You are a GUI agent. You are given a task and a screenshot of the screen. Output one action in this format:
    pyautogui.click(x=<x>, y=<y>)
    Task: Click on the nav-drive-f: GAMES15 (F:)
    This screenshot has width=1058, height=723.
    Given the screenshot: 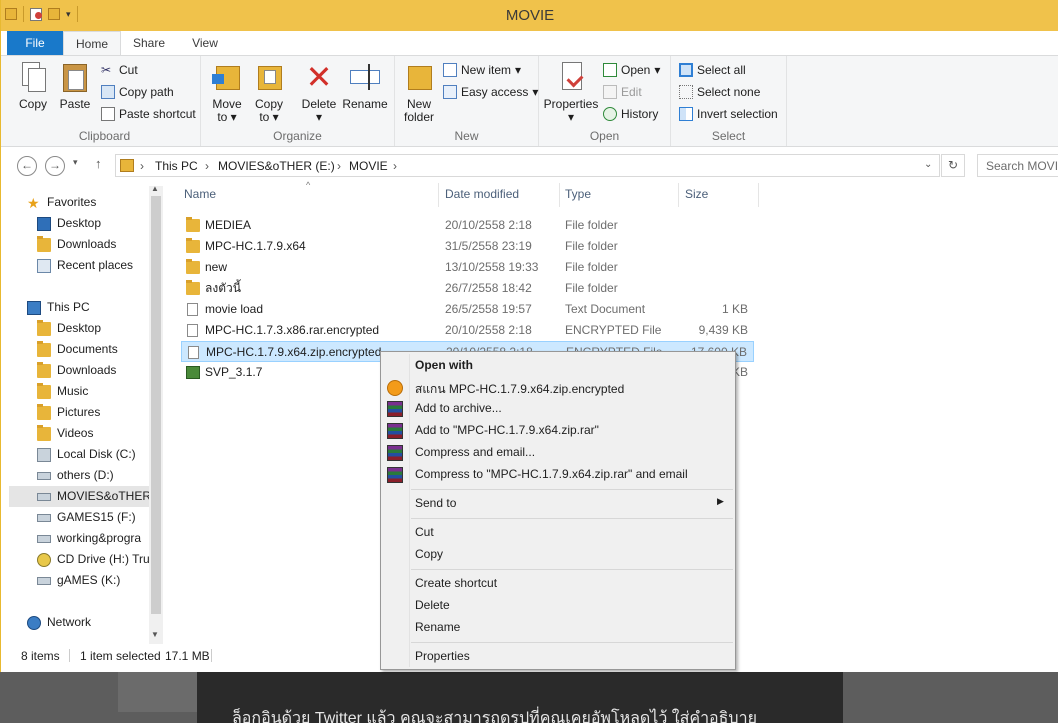 What is the action you would take?
    pyautogui.click(x=86, y=517)
    